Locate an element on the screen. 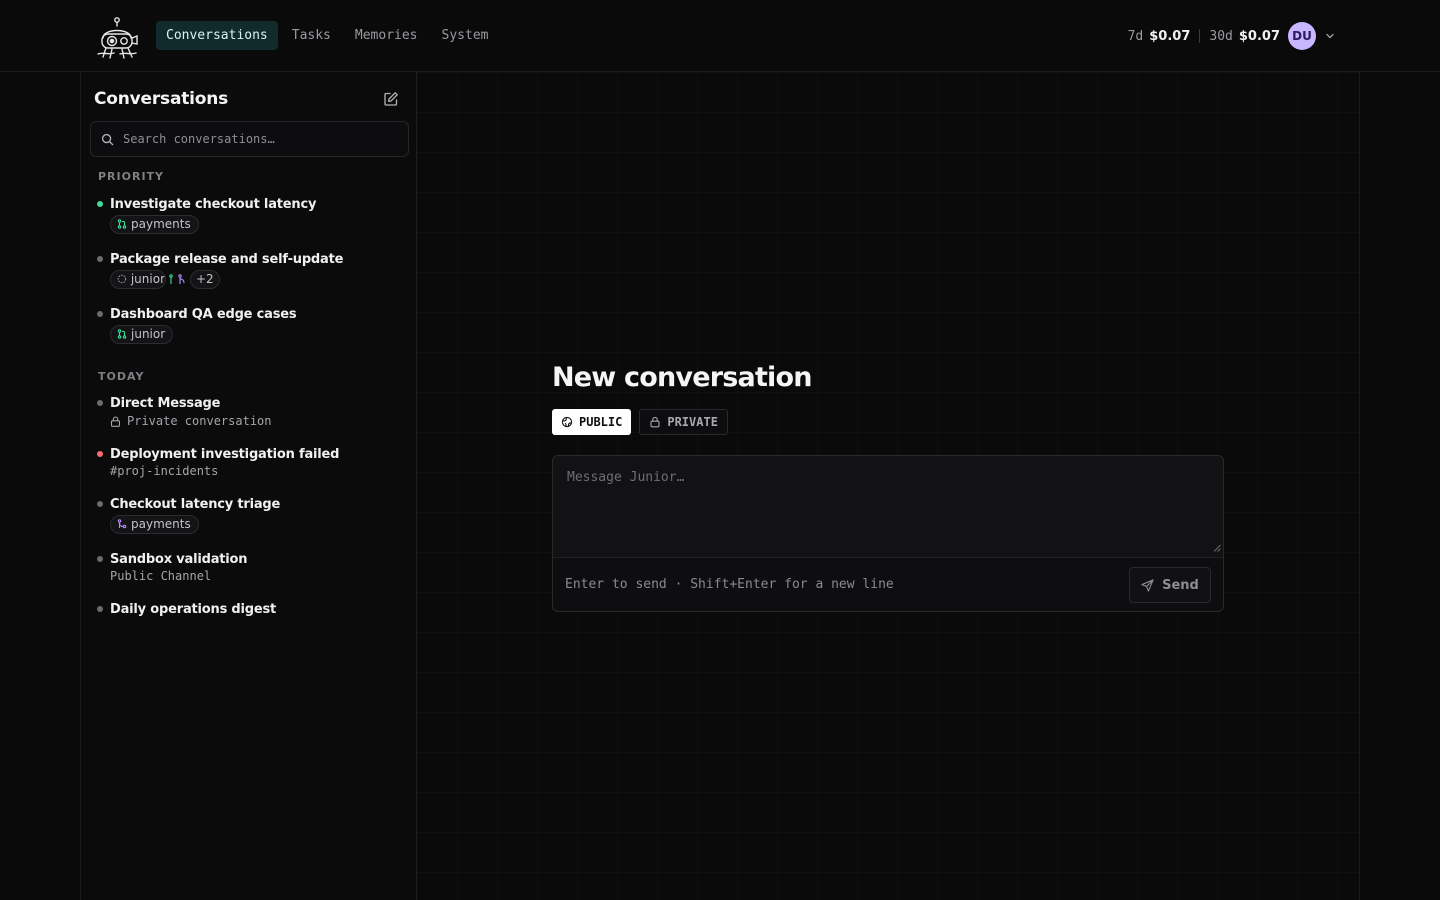 This screenshot has width=1440, height=900. nav-system: System is located at coordinates (465, 35).